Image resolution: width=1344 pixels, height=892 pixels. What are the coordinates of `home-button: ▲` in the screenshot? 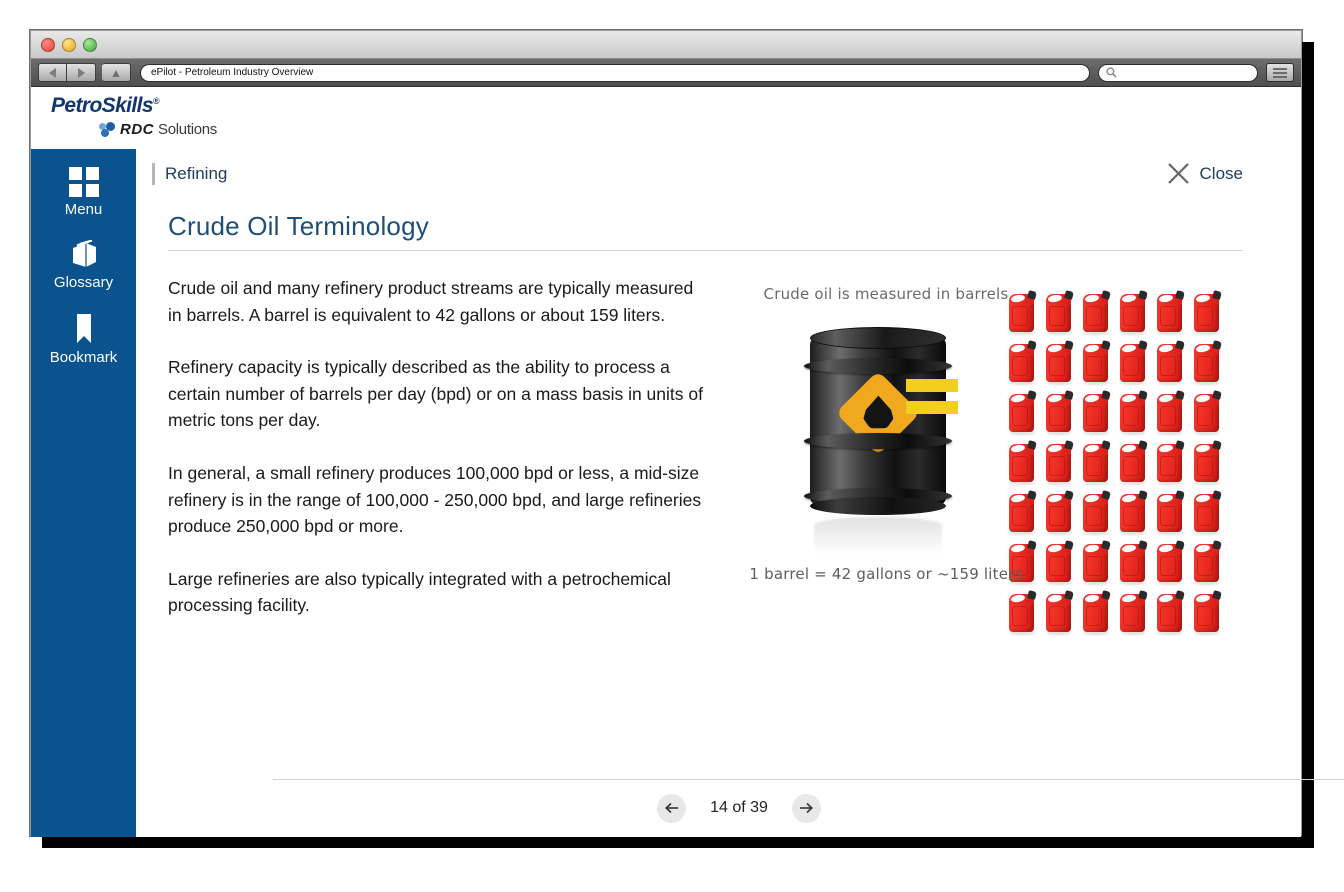 It's located at (116, 72).